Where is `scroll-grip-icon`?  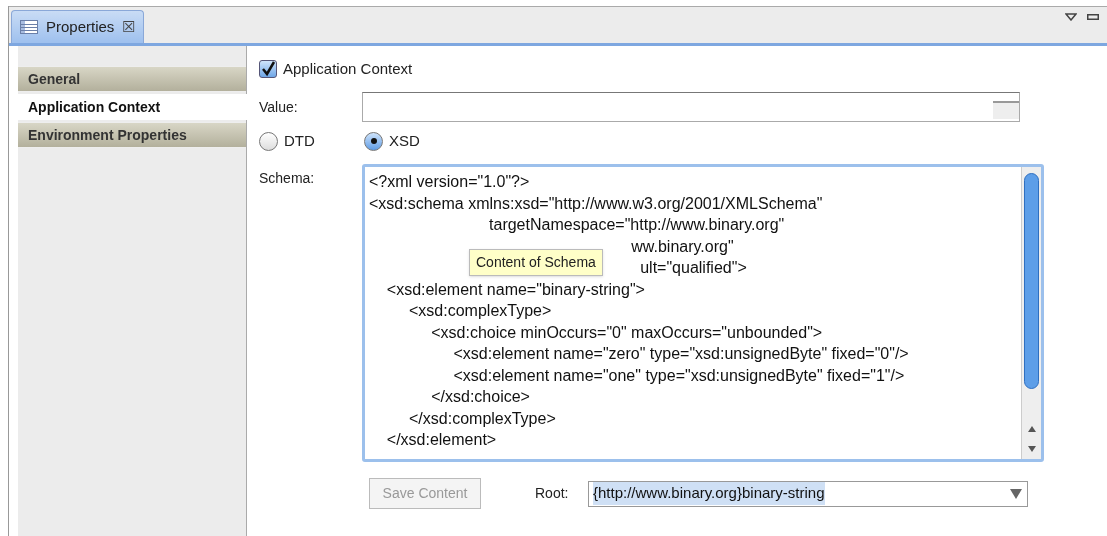 scroll-grip-icon is located at coordinates (1006, 110).